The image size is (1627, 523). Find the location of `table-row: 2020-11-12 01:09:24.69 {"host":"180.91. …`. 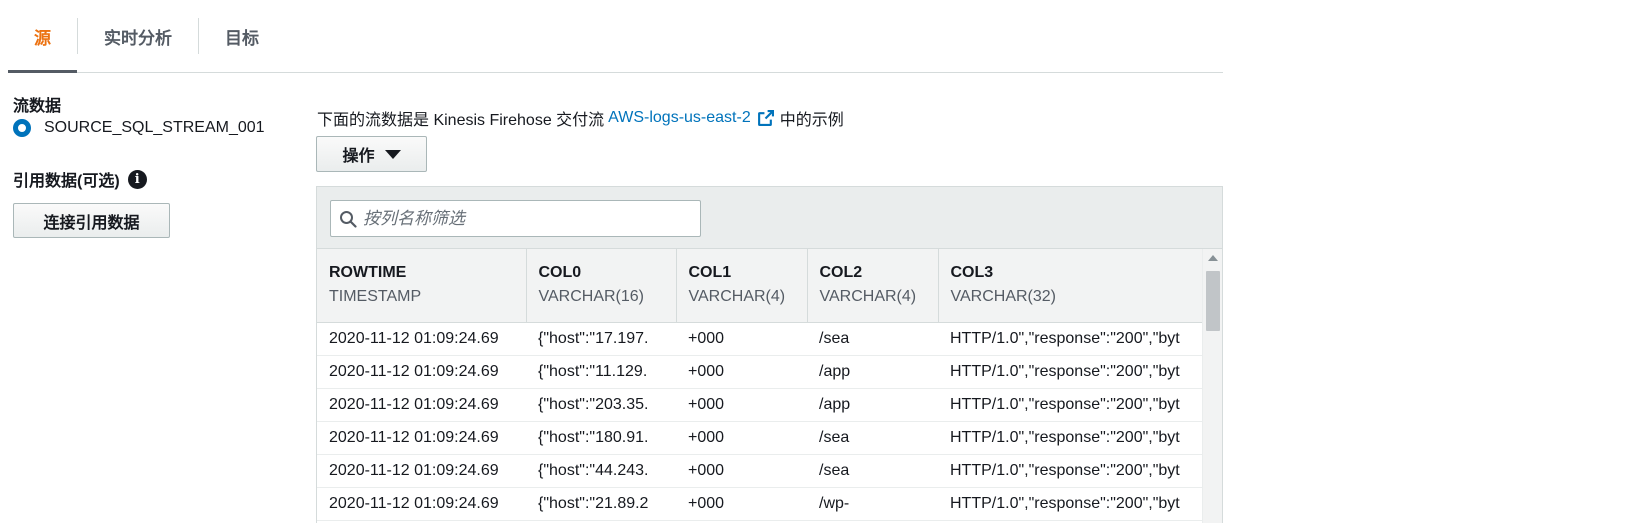

table-row: 2020-11-12 01:09:24.69 {"host":"180.91. … is located at coordinates (759, 438).